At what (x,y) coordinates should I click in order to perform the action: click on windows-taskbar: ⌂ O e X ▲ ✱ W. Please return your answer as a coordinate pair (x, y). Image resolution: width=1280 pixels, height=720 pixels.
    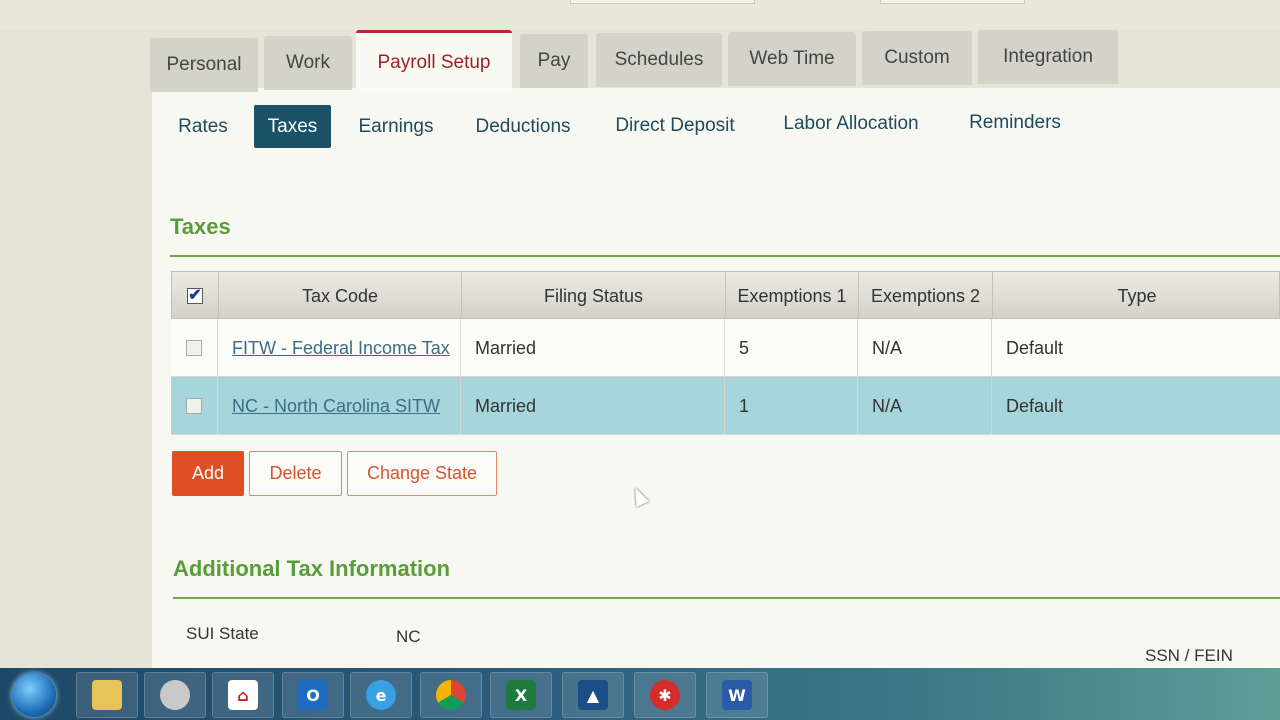
    Looking at the image, I should click on (640, 694).